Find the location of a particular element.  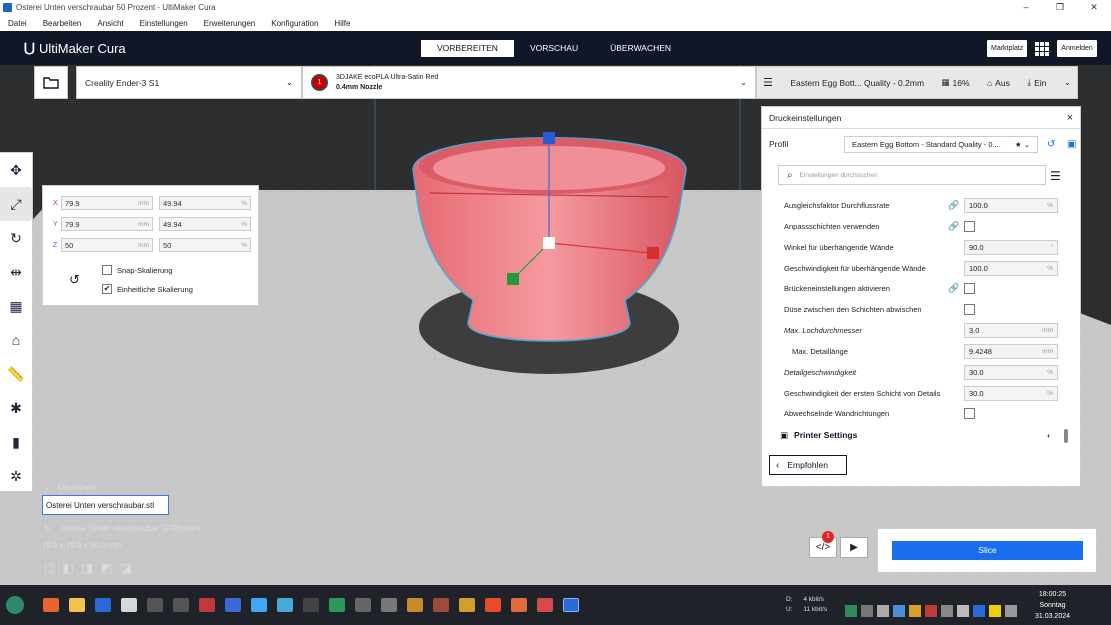

setting-row: Detailgeschwindigkeit 30.0% is located at coordinates (924, 372).